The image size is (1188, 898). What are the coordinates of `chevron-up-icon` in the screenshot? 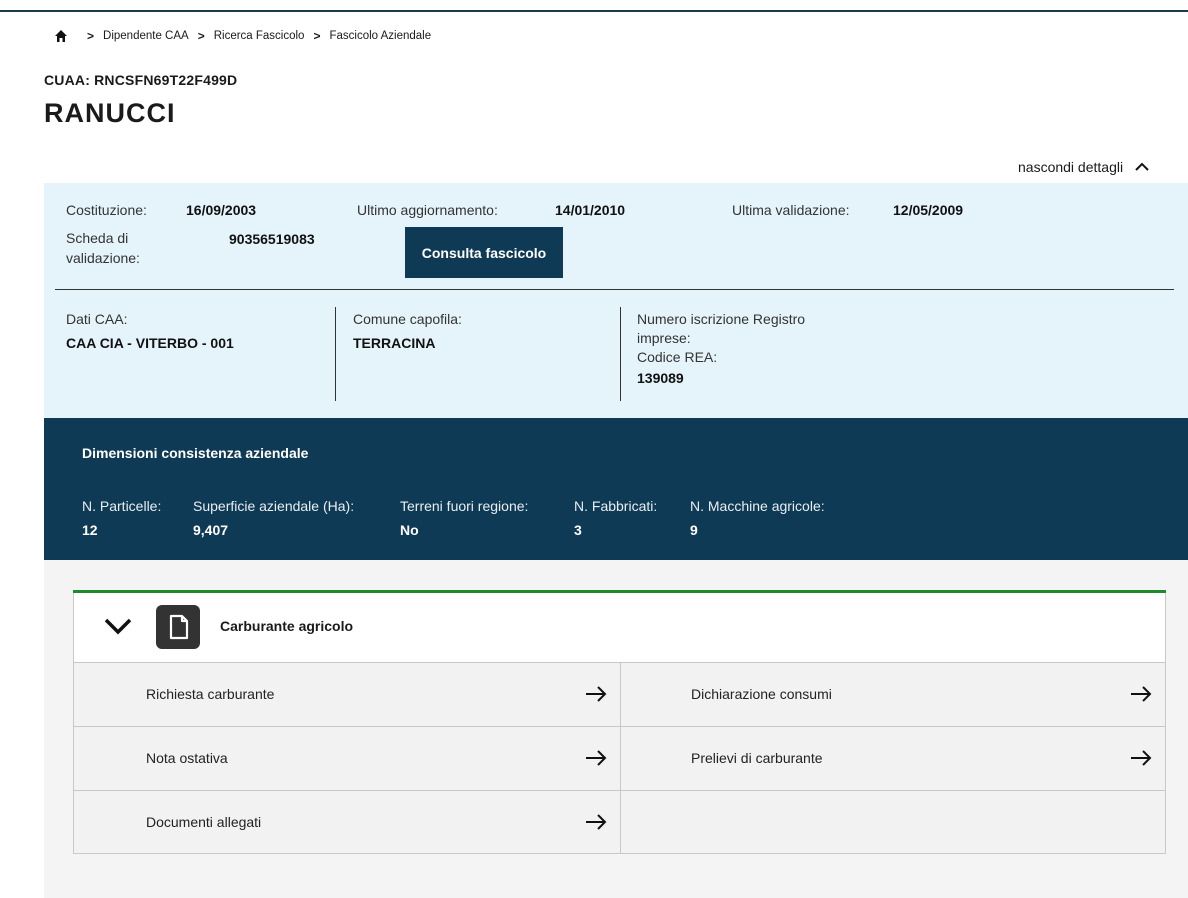 It's located at (1142, 166).